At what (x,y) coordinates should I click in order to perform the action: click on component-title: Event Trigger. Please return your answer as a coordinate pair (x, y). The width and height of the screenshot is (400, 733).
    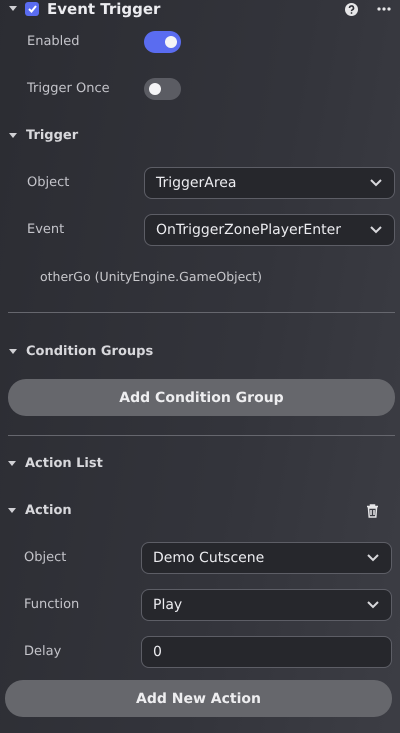
    Looking at the image, I should click on (103, 9).